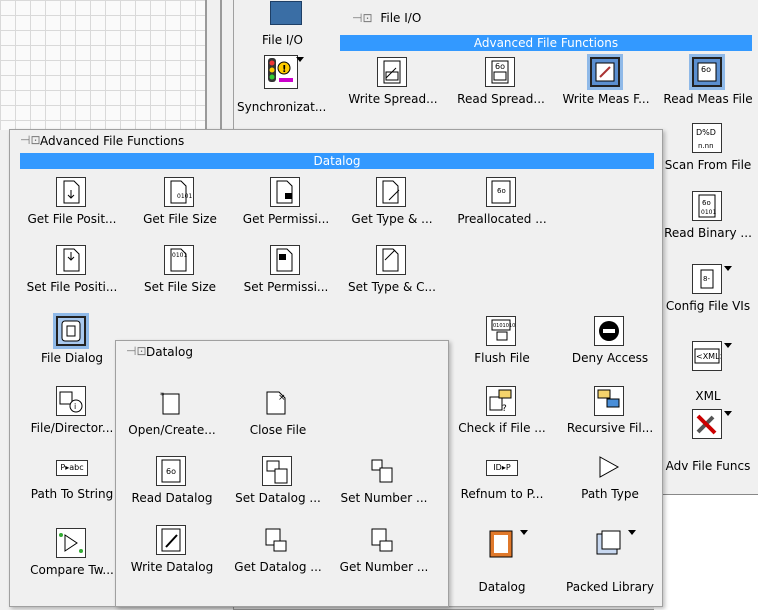  Describe the element at coordinates (286, 13) in the screenshot. I see `file-io-icon` at that location.